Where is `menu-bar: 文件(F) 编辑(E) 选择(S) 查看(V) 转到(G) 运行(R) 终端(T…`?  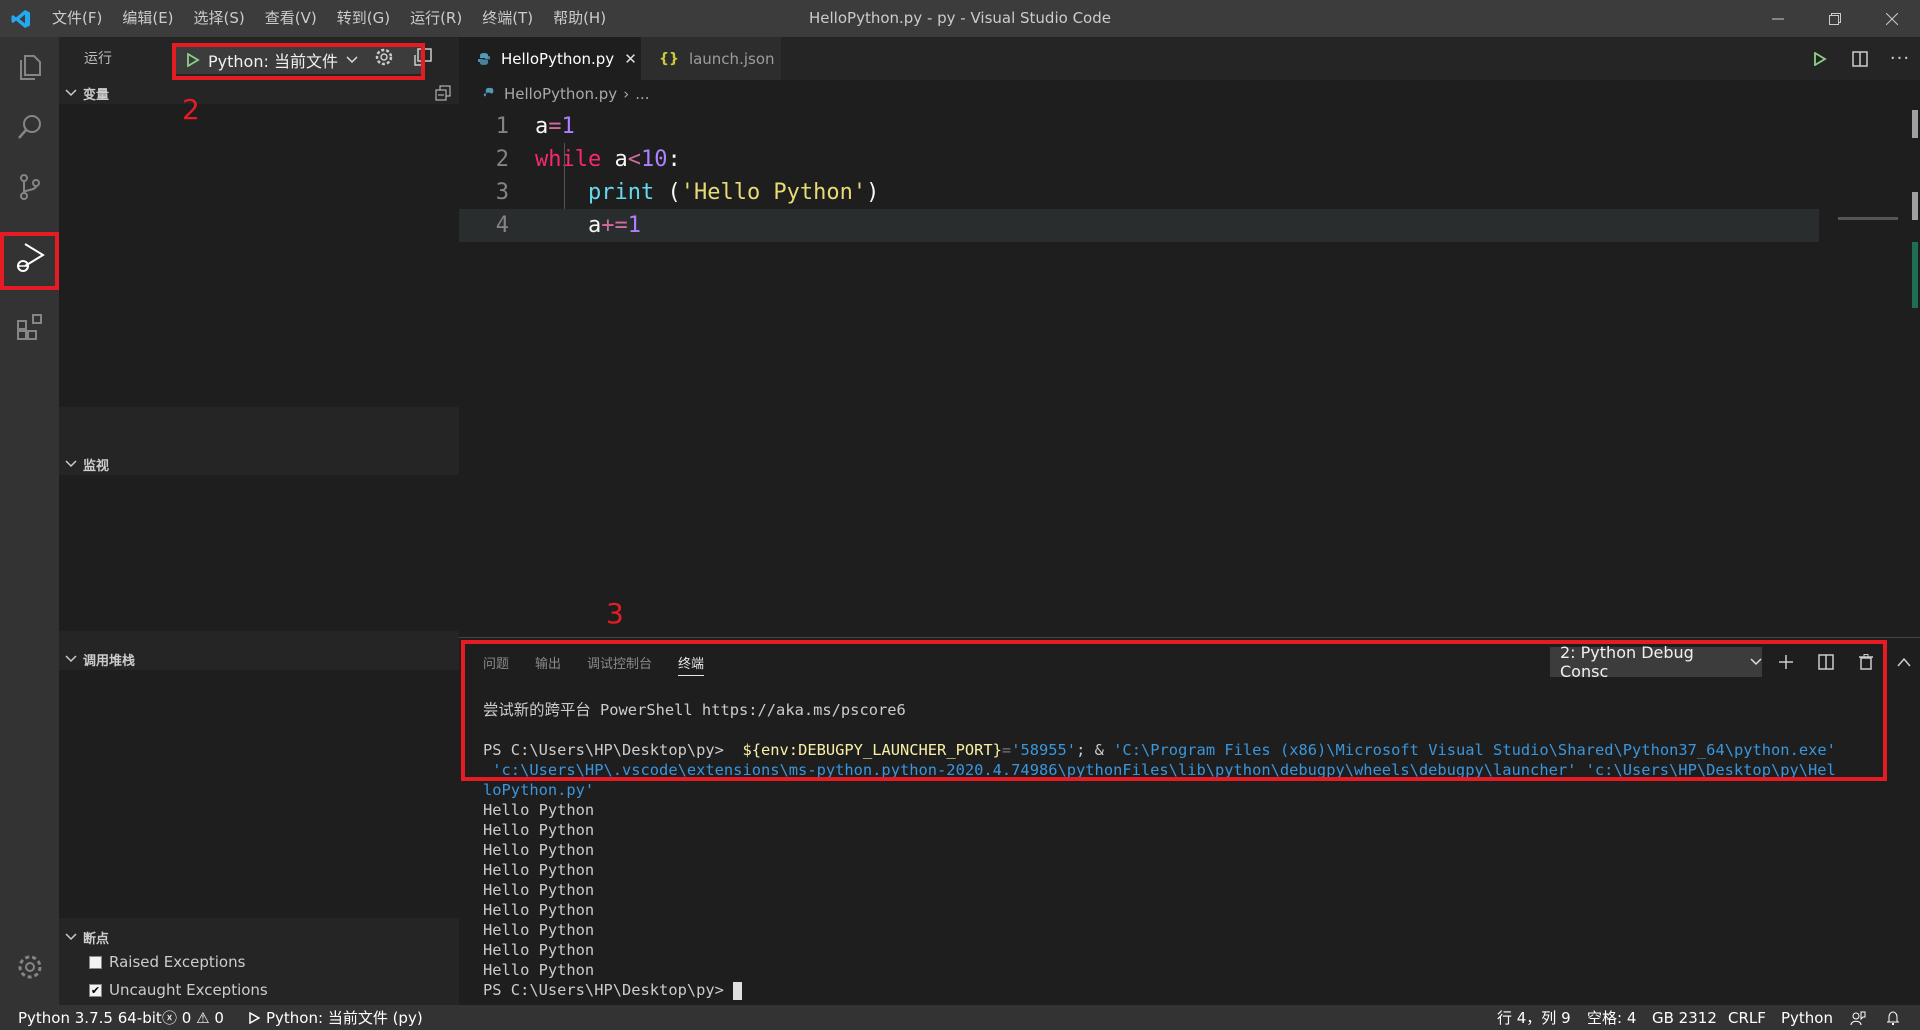 menu-bar: 文件(F) 编辑(E) 选择(S) 查看(V) 转到(G) 运行(R) 终端(T… is located at coordinates (329, 18).